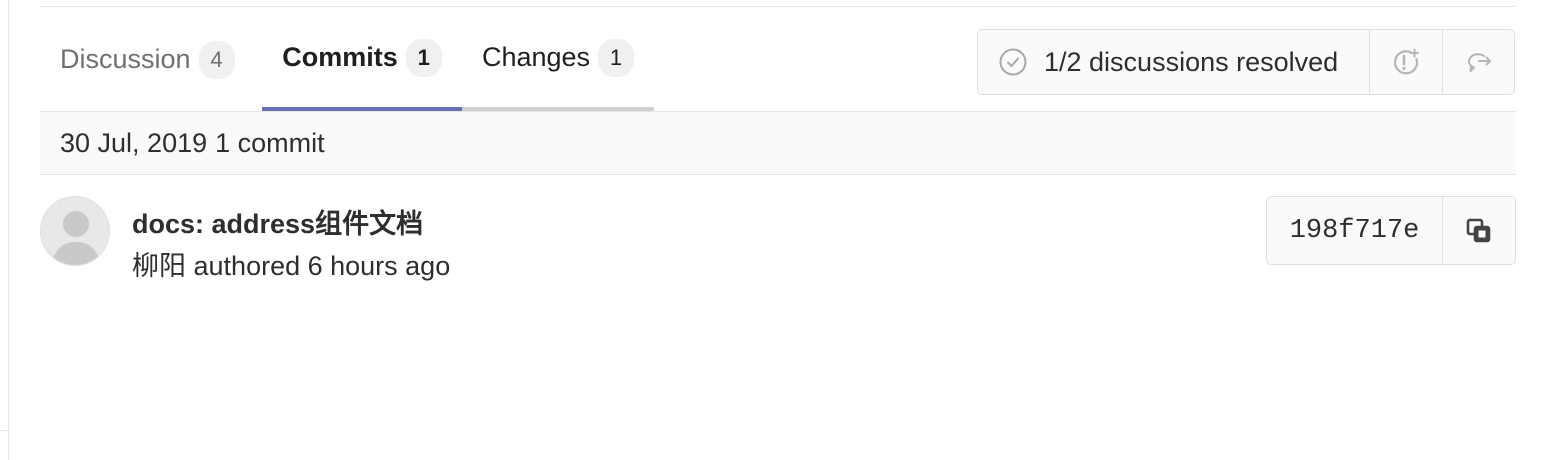 This screenshot has width=1552, height=460. What do you see at coordinates (134, 142) in the screenshot?
I see `commit-date: 30 Jul, 2019` at bounding box center [134, 142].